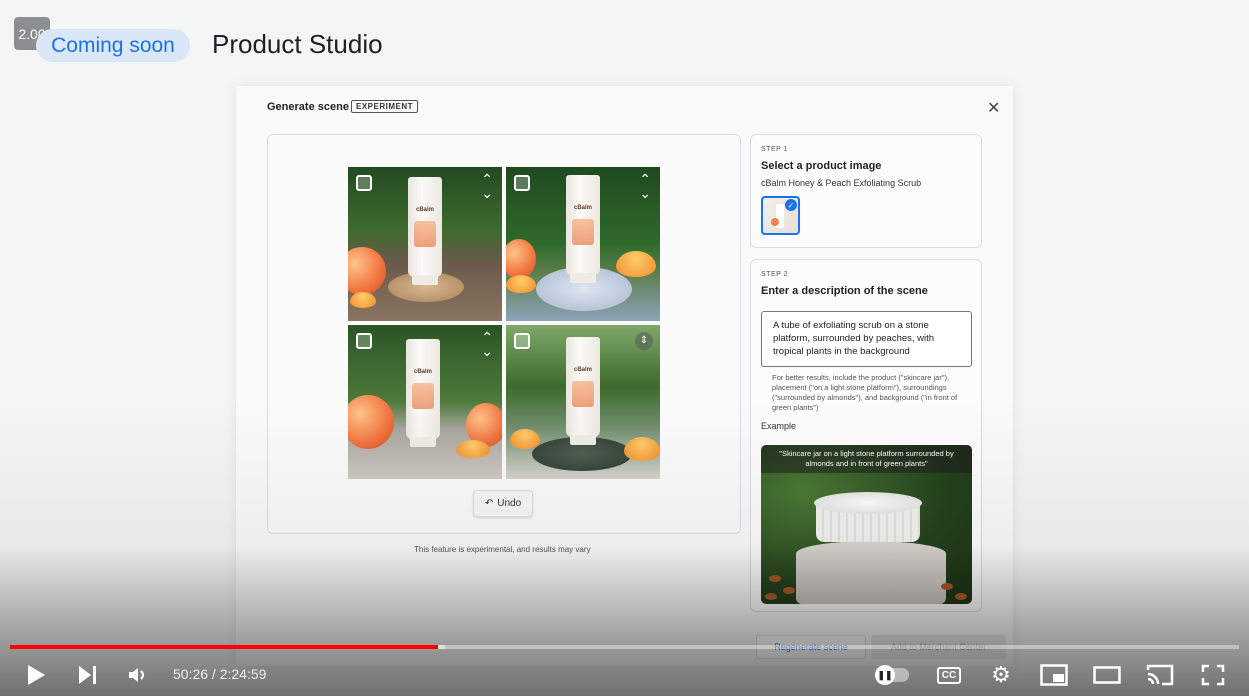  I want to click on product-name: cBalm Honey & Peach Exfoliating Scrub, so click(841, 183).